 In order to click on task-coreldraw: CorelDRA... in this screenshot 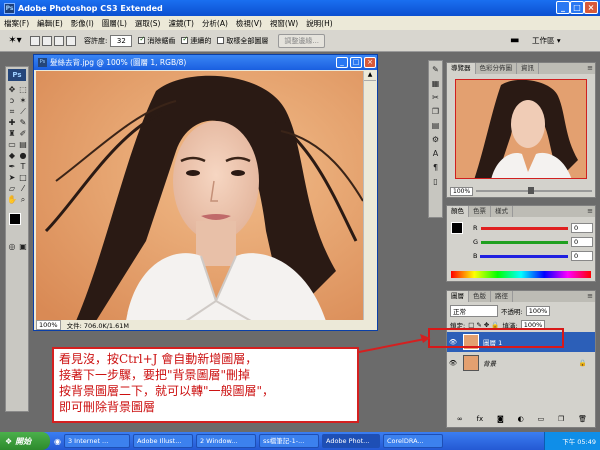, I will do `click(412, 441)`.